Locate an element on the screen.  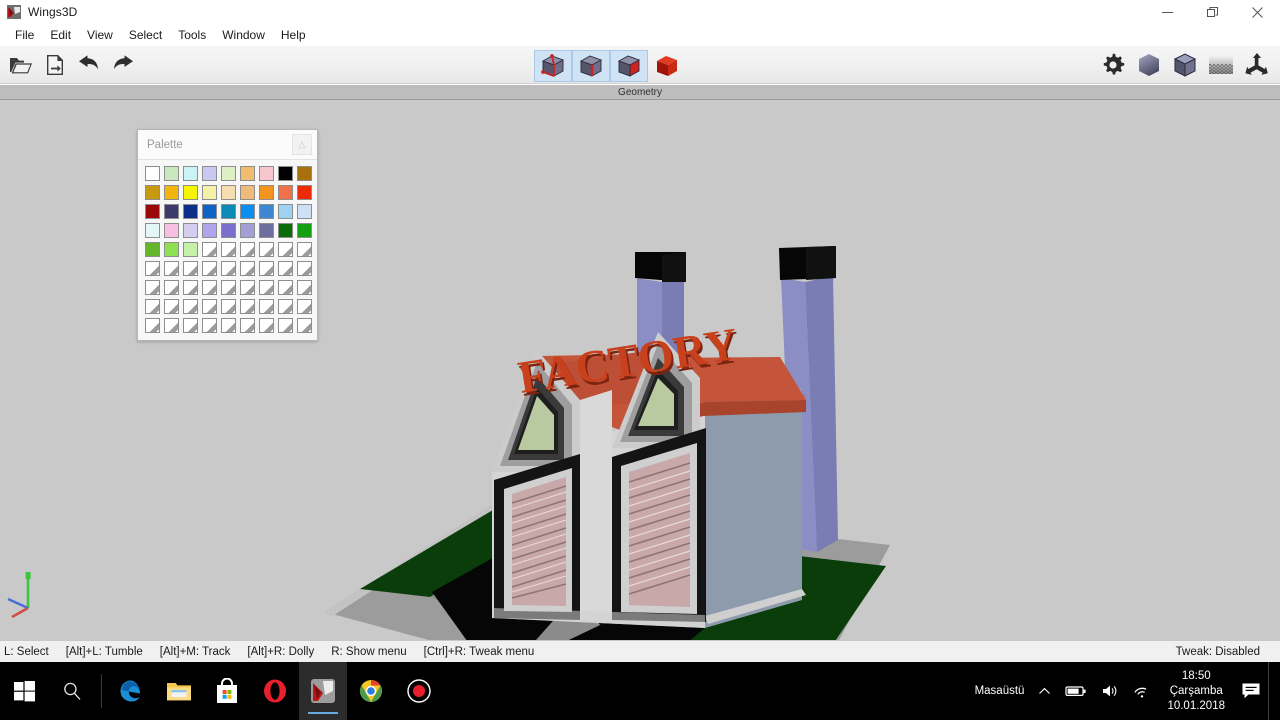
screen-recorder-task is located at coordinates (419, 691).